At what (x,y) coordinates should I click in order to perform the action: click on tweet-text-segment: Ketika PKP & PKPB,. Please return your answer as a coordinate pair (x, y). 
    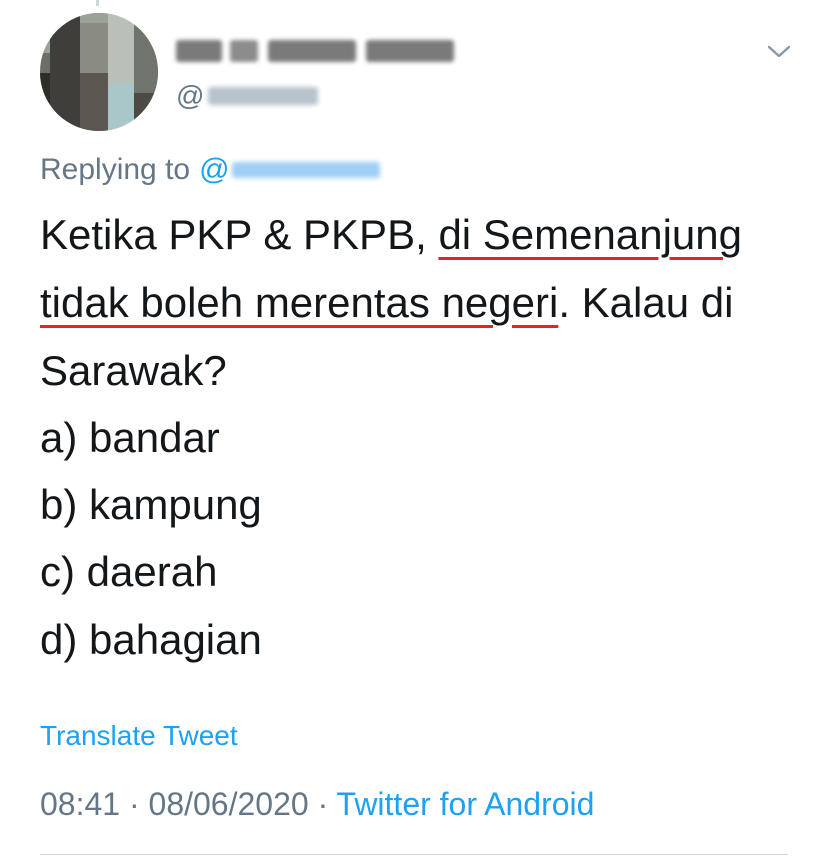
    Looking at the image, I should click on (239, 234).